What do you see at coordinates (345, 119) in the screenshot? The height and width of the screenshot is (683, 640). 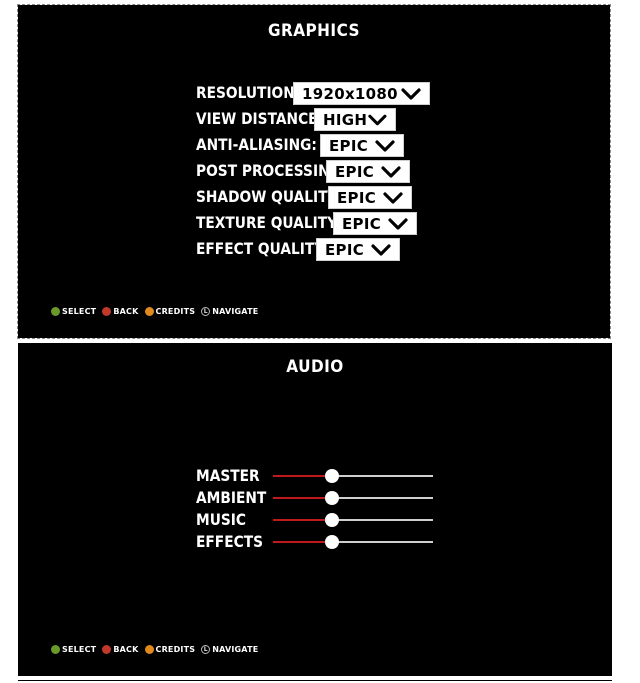 I see `view-distance-value: HIGH` at bounding box center [345, 119].